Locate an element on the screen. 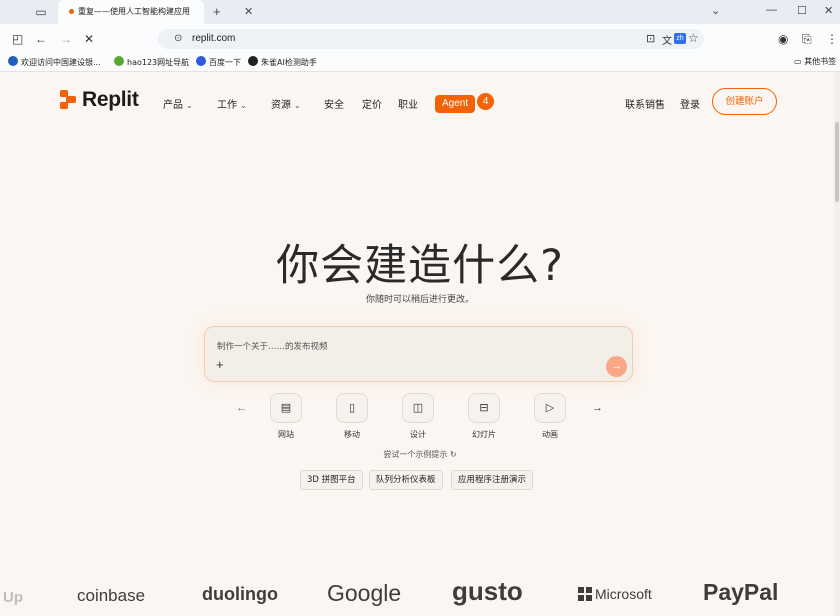 Image resolution: width=840 pixels, height=616 pixels. bookmark-label: 朱雀AI检测助手 is located at coordinates (289, 62).